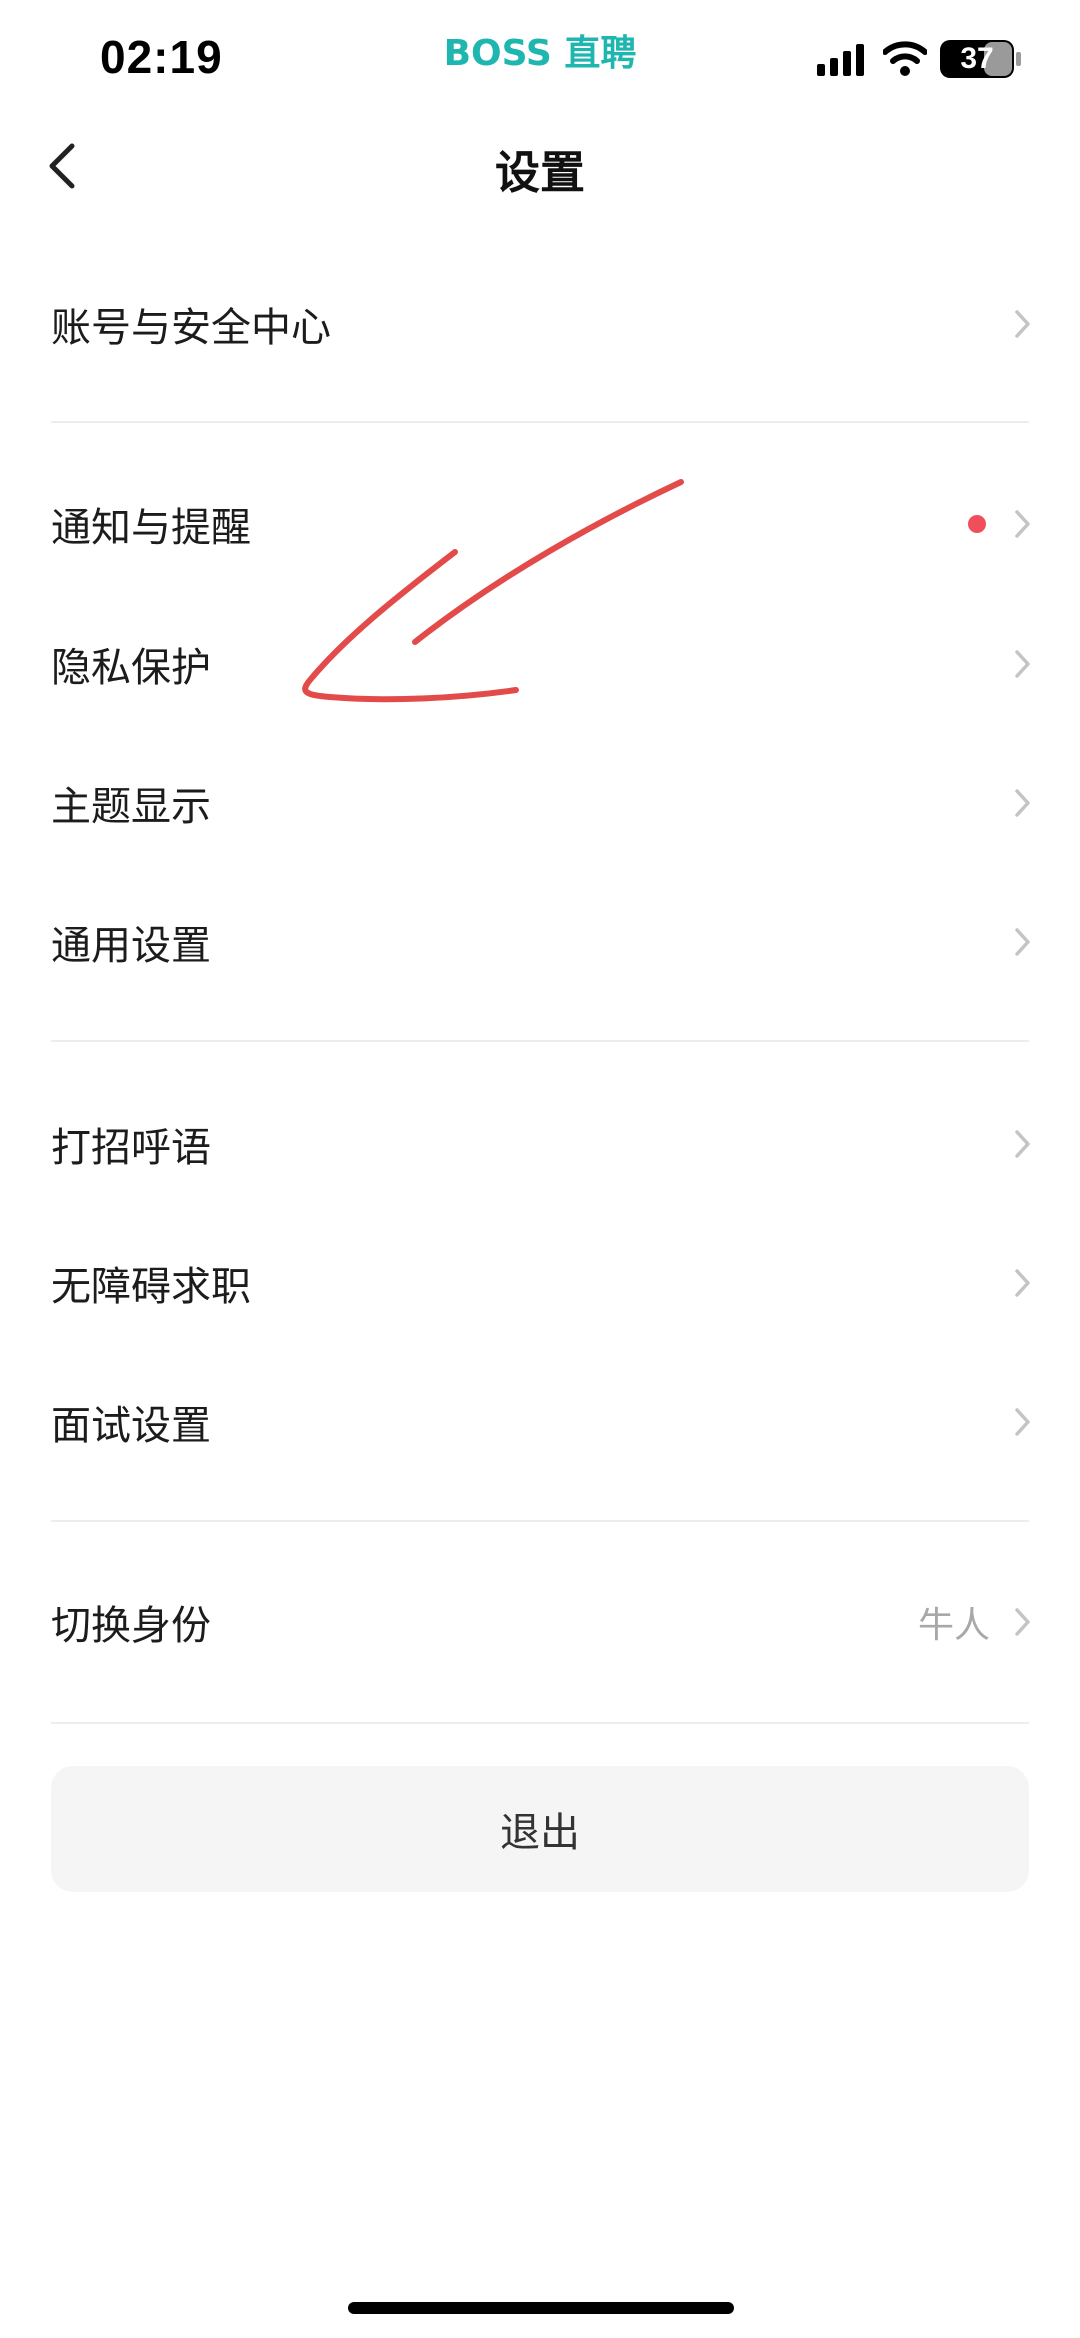 The image size is (1080, 2338). What do you see at coordinates (151, 1287) in the screenshot?
I see `row-label: 无障碍求职` at bounding box center [151, 1287].